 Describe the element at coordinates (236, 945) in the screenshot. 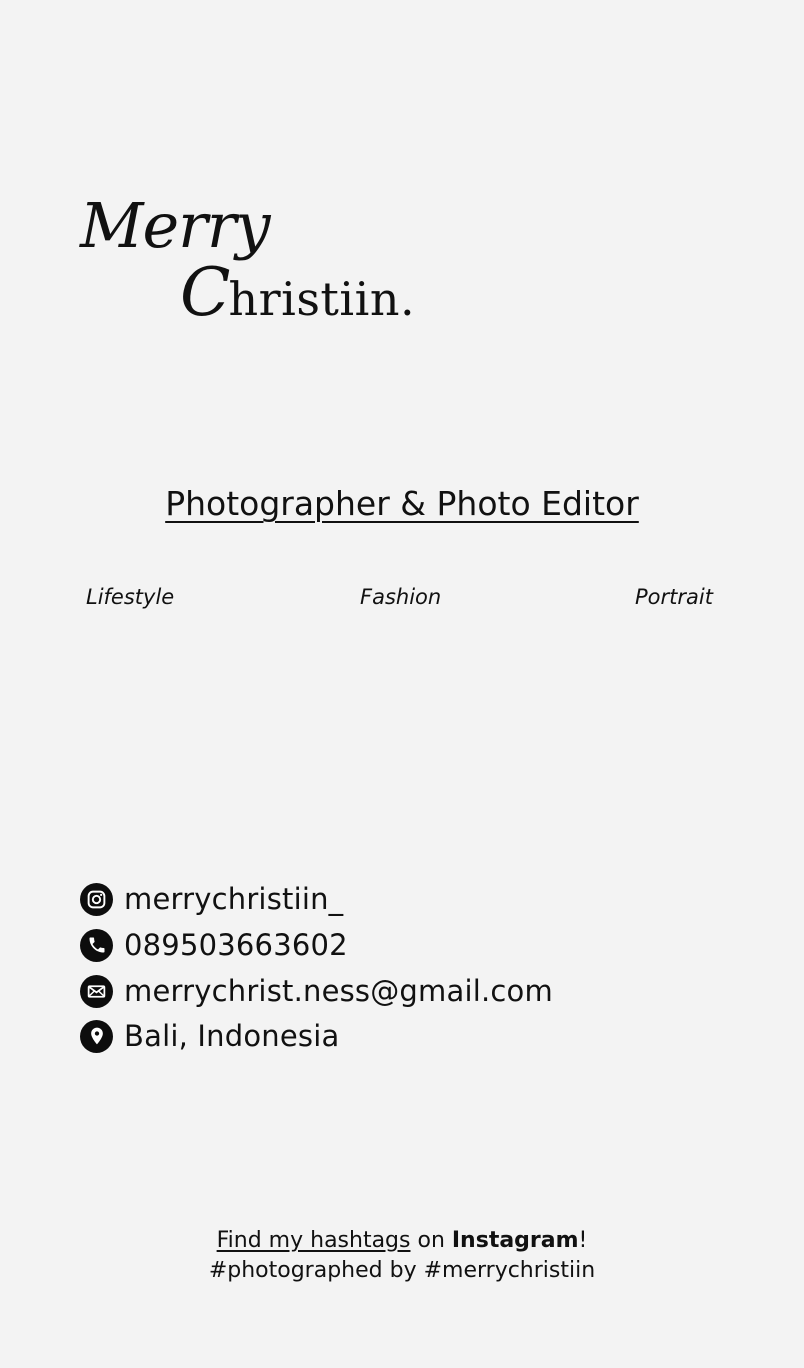

I see `phone-number: 089503663602` at that location.